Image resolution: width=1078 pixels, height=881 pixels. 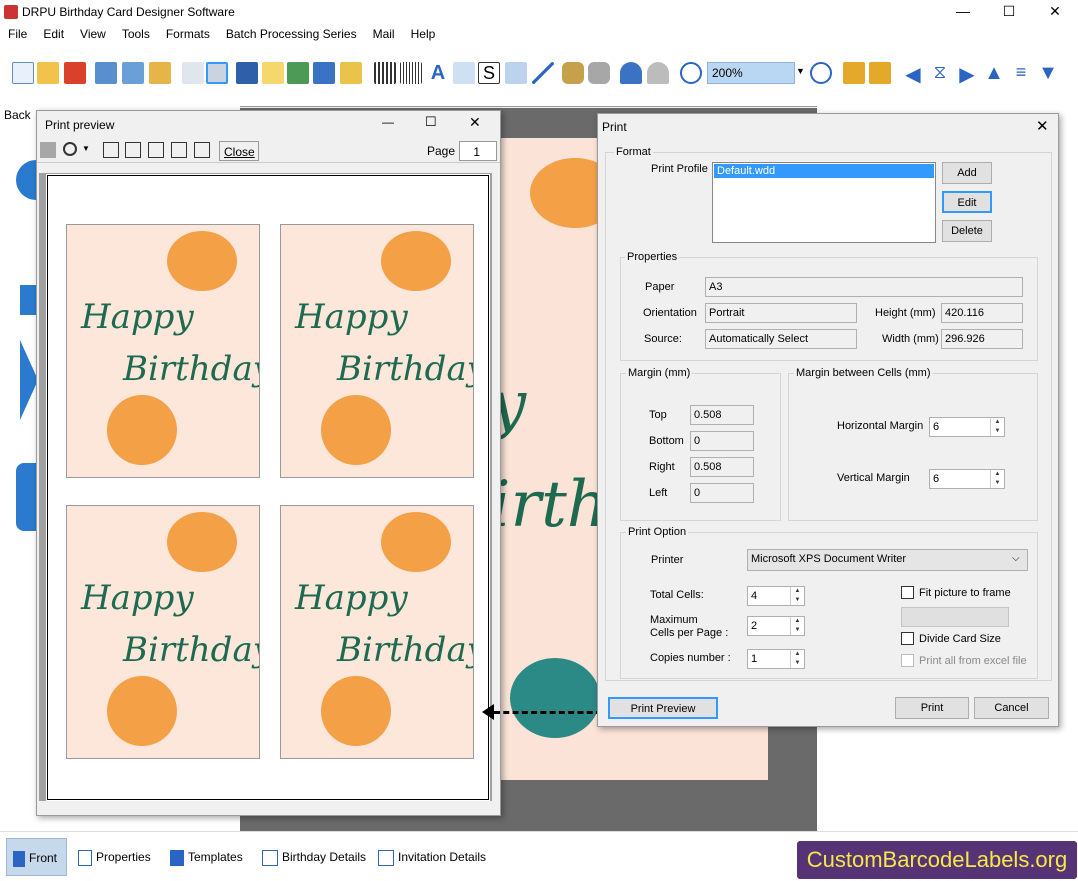 What do you see at coordinates (854, 73) in the screenshot?
I see `lock-icon` at bounding box center [854, 73].